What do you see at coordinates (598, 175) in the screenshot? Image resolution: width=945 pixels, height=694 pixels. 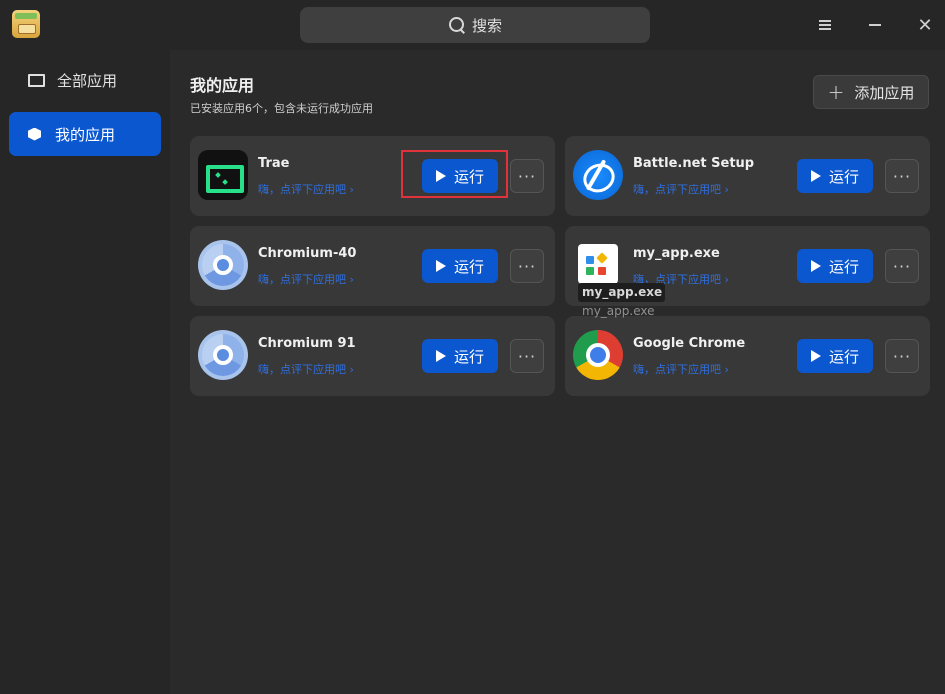 I see `battle-net-icon` at bounding box center [598, 175].